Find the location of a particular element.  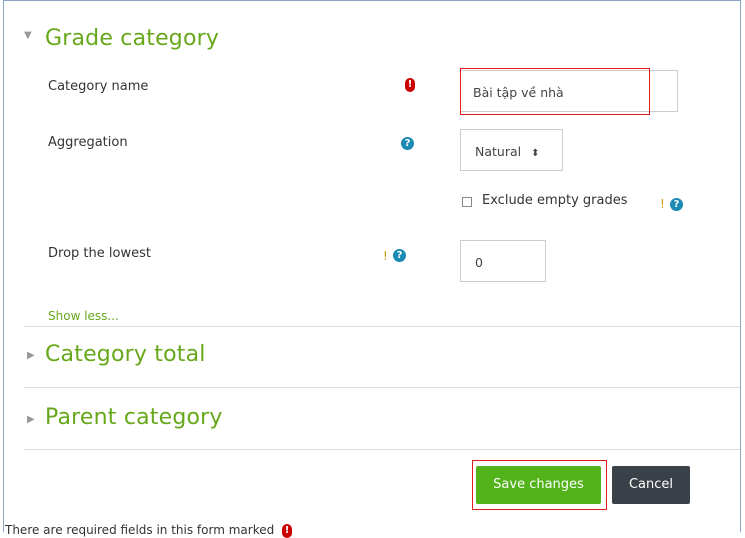

exclude-empty-grades-label: Exclude empty grades is located at coordinates (555, 200).